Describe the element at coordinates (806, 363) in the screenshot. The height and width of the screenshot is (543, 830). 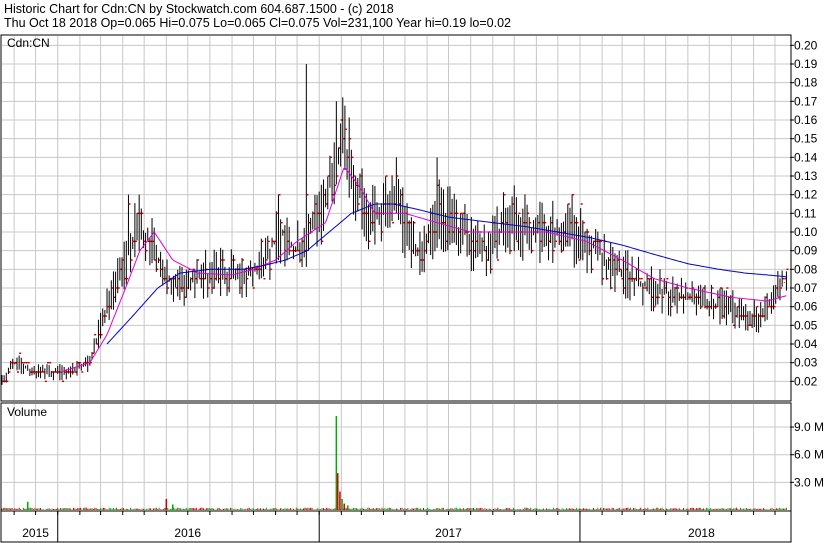
I see `price-tick-label: 0.03` at that location.